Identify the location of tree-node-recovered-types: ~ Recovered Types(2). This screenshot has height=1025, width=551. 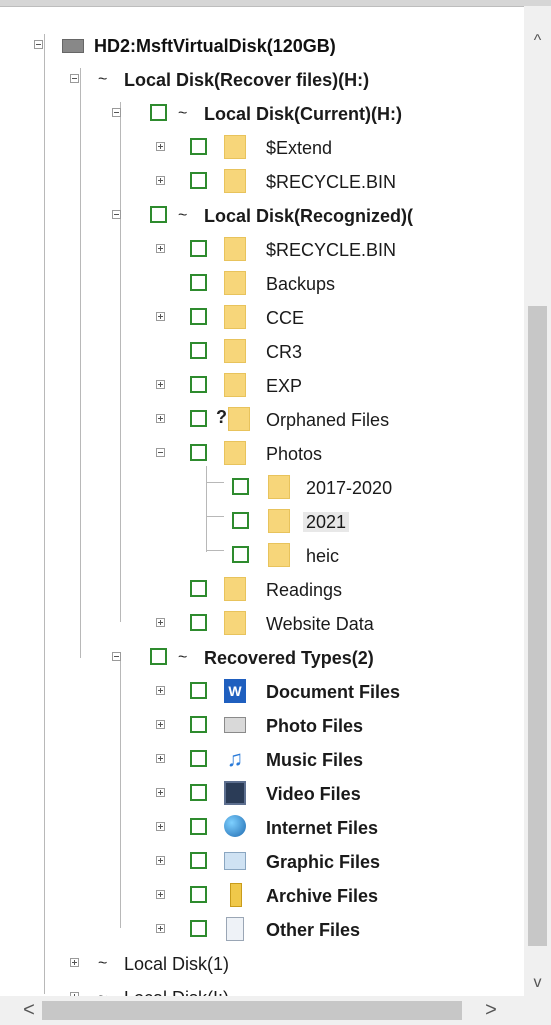
(262, 657).